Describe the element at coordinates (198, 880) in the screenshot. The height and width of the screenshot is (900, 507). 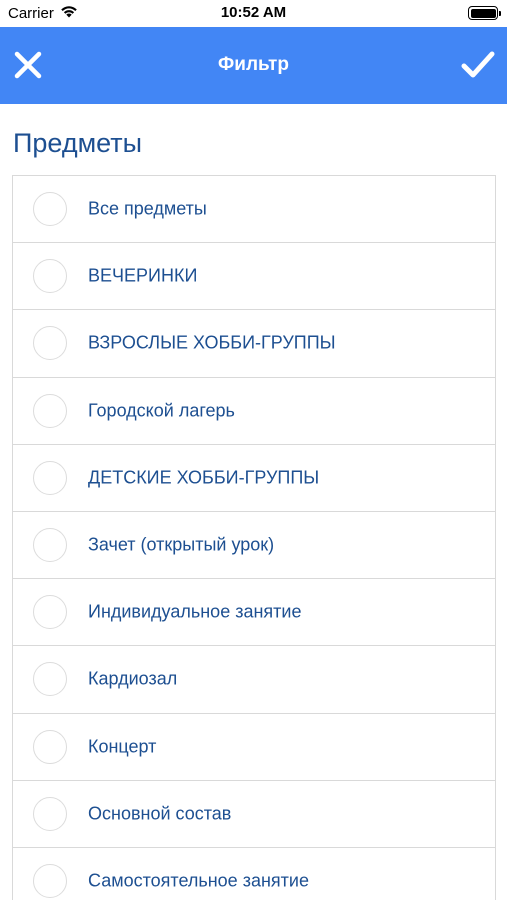
I see `item-label: Самостоятельное занятие` at that location.